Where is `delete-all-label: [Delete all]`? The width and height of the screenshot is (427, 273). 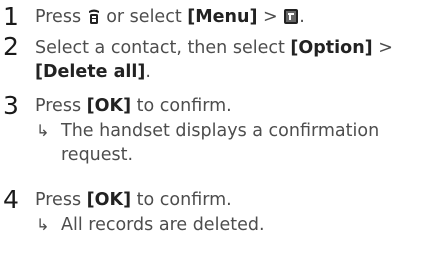 delete-all-label: [Delete all] is located at coordinates (90, 72).